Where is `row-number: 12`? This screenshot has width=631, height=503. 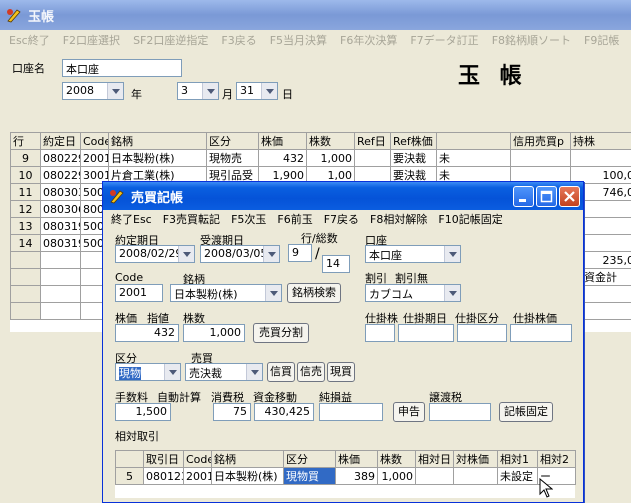 row-number: 12 is located at coordinates (25, 209).